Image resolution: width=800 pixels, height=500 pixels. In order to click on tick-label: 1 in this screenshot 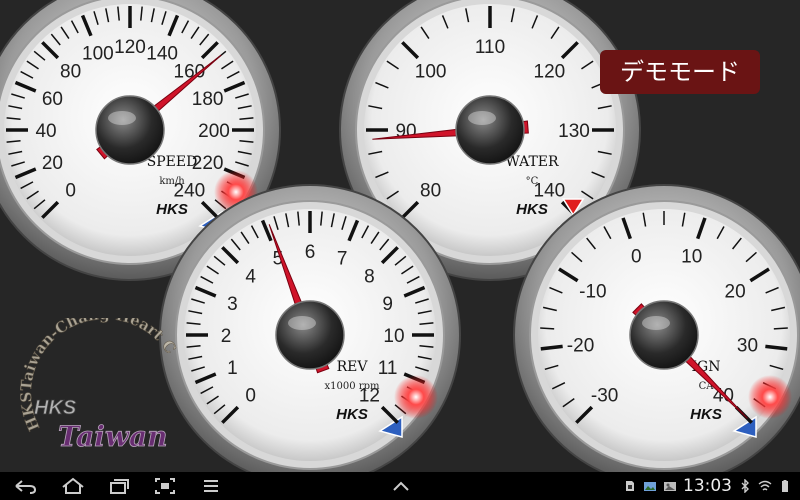, I will do `click(232, 368)`.